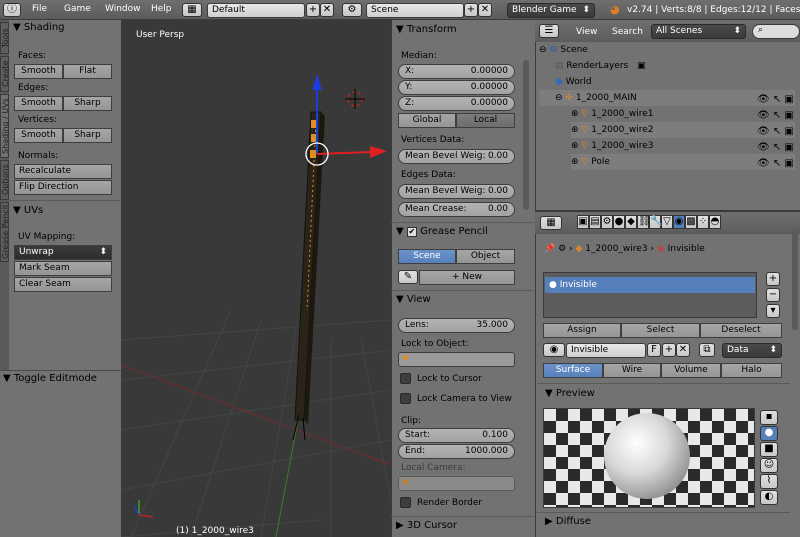 The image size is (800, 537). Describe the element at coordinates (65, 210) in the screenshot. I see `uvs-panel-header: ▼ UVs` at that location.